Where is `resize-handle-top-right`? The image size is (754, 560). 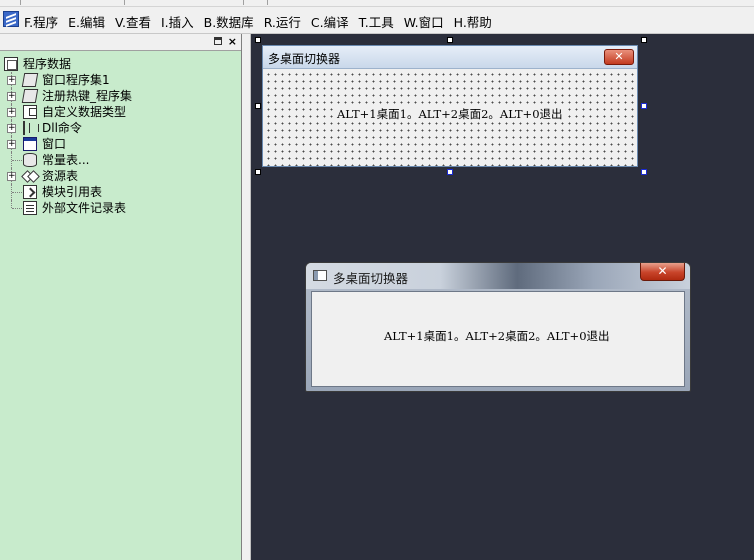
resize-handle-top-right is located at coordinates (644, 40).